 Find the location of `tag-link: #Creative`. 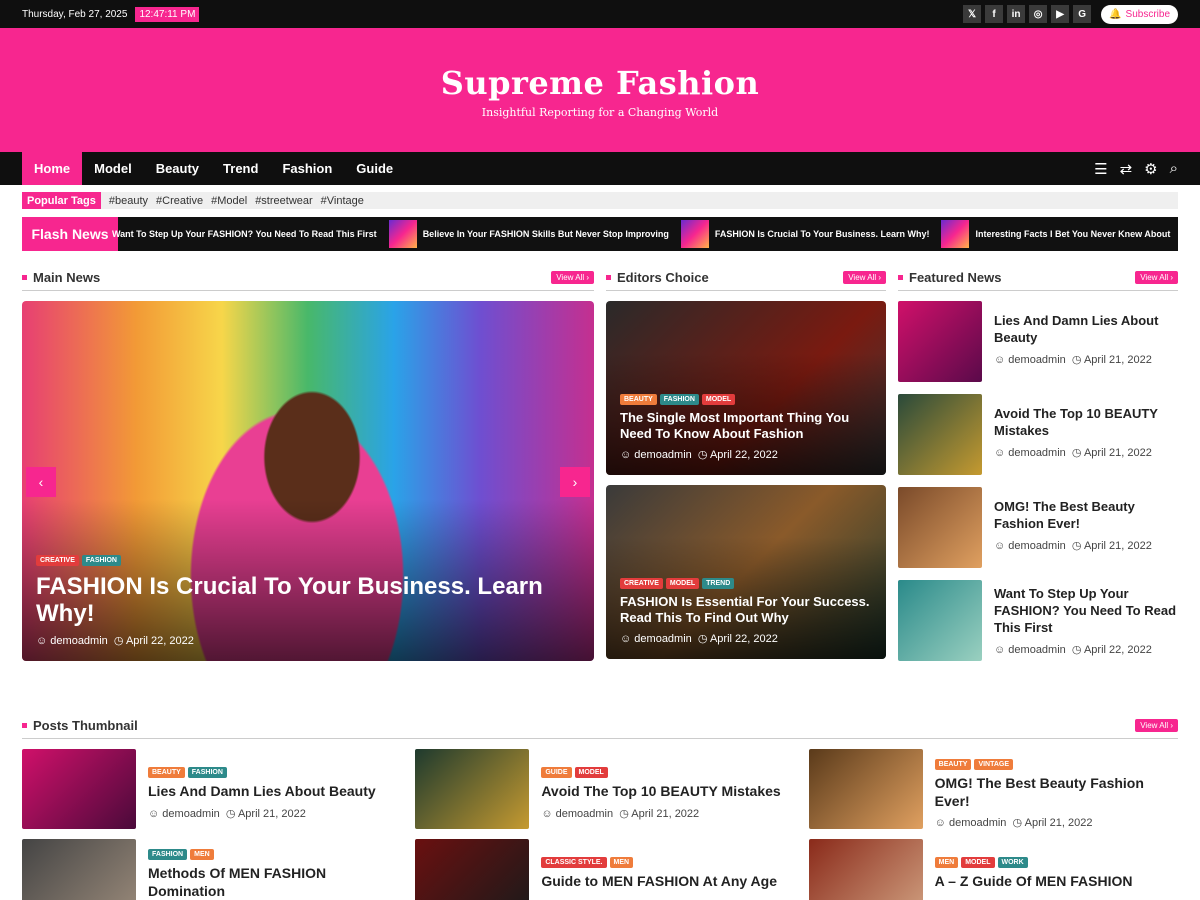

tag-link: #Creative is located at coordinates (179, 201).